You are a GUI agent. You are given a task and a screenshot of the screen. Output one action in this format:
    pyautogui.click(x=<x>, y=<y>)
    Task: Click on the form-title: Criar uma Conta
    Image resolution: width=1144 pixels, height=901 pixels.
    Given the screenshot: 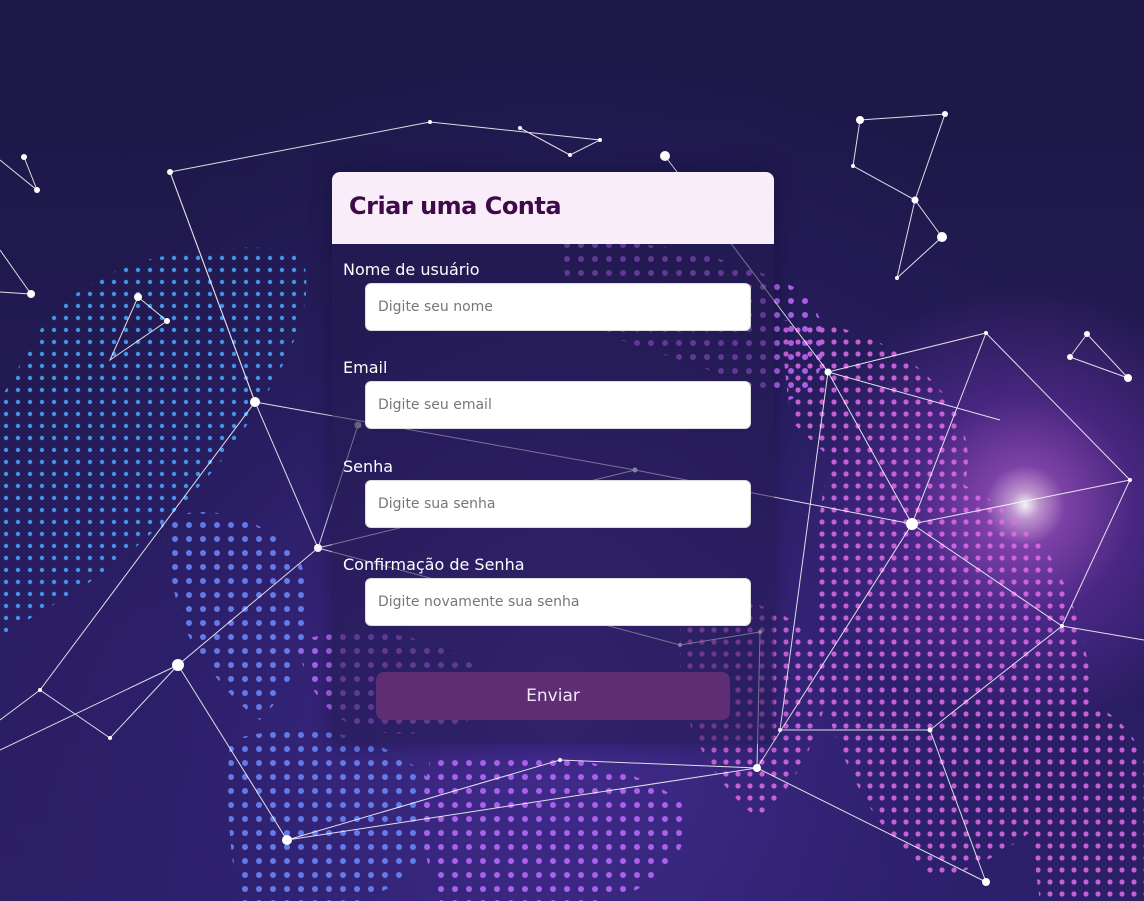 What is the action you would take?
    pyautogui.click(x=455, y=206)
    